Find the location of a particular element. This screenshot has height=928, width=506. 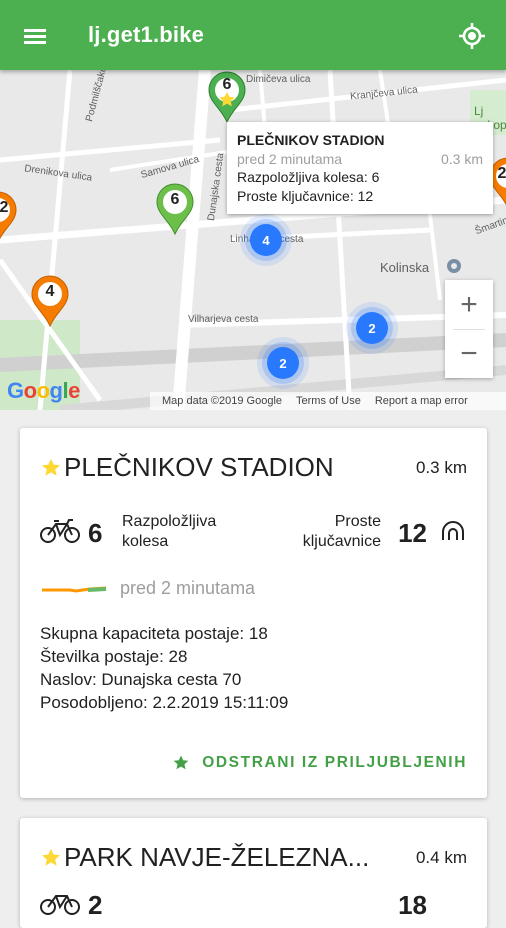

info-title: PLEČNIKOV STADION is located at coordinates (311, 140).